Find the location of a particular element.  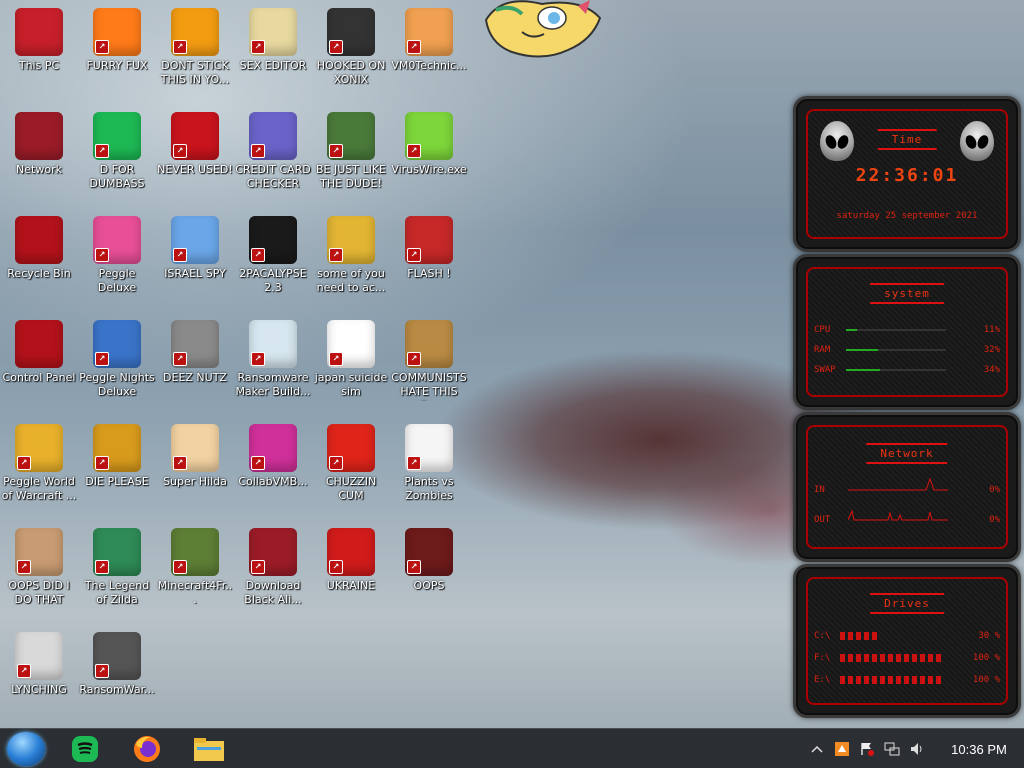

taskbar-firefox-button is located at coordinates (147, 749).